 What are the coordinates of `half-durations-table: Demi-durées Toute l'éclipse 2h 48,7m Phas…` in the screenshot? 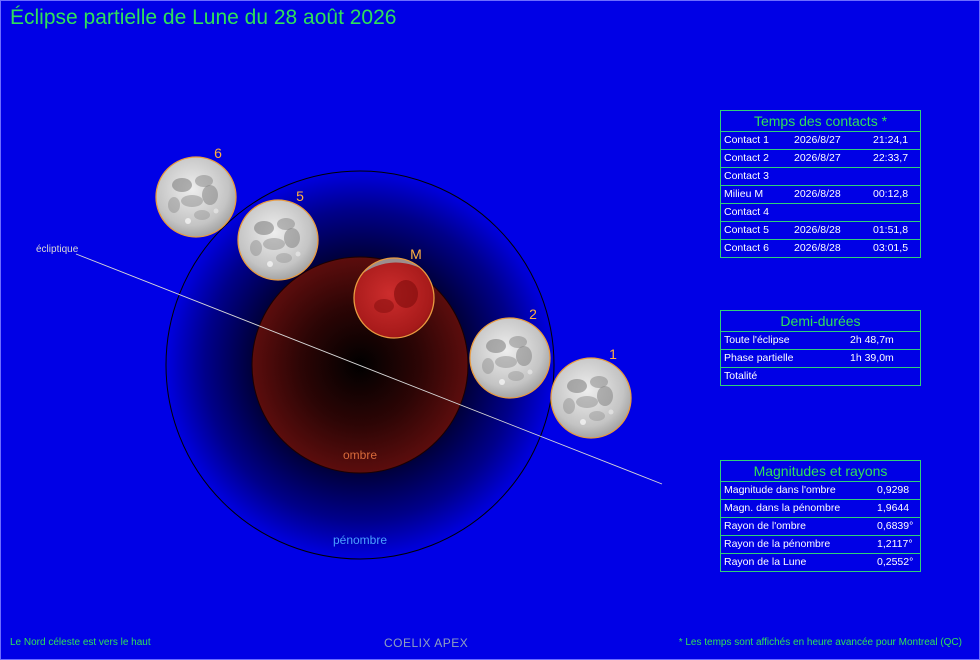 It's located at (820, 348).